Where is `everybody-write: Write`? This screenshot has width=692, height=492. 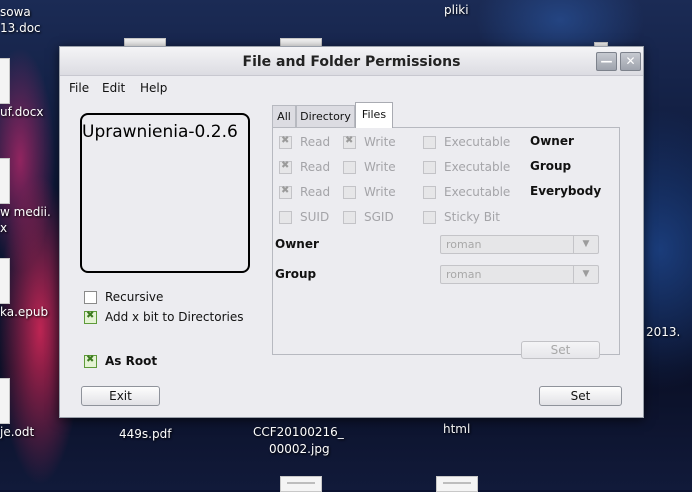 everybody-write: Write is located at coordinates (369, 192).